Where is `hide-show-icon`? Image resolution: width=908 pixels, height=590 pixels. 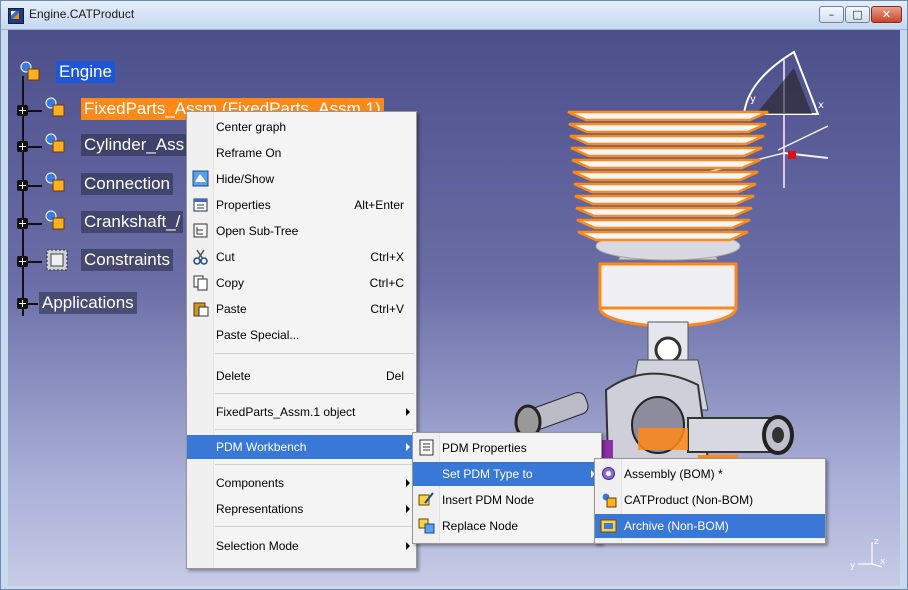 hide-show-icon is located at coordinates (200, 178).